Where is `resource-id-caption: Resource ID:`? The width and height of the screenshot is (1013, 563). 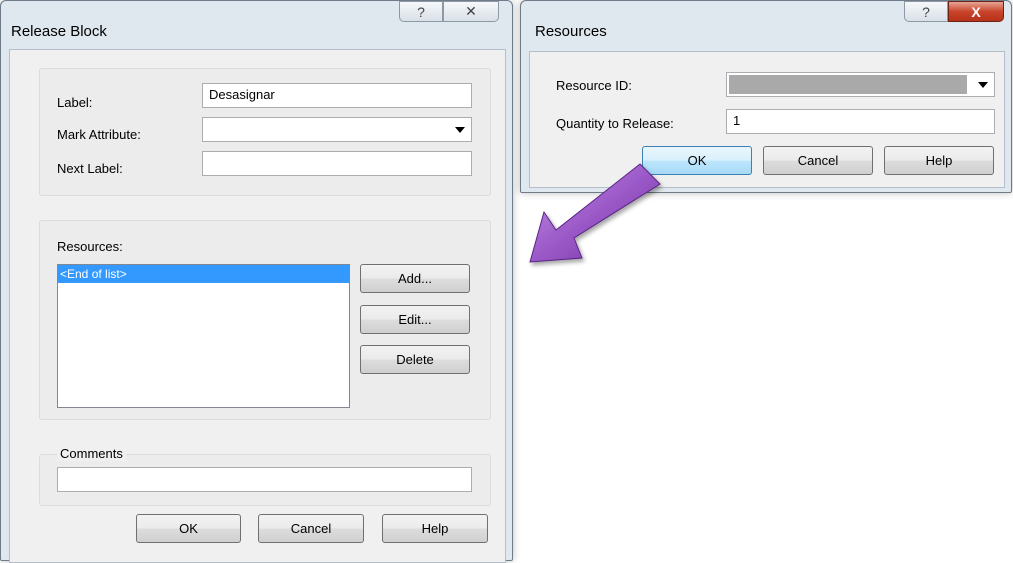 resource-id-caption: Resource ID: is located at coordinates (594, 85).